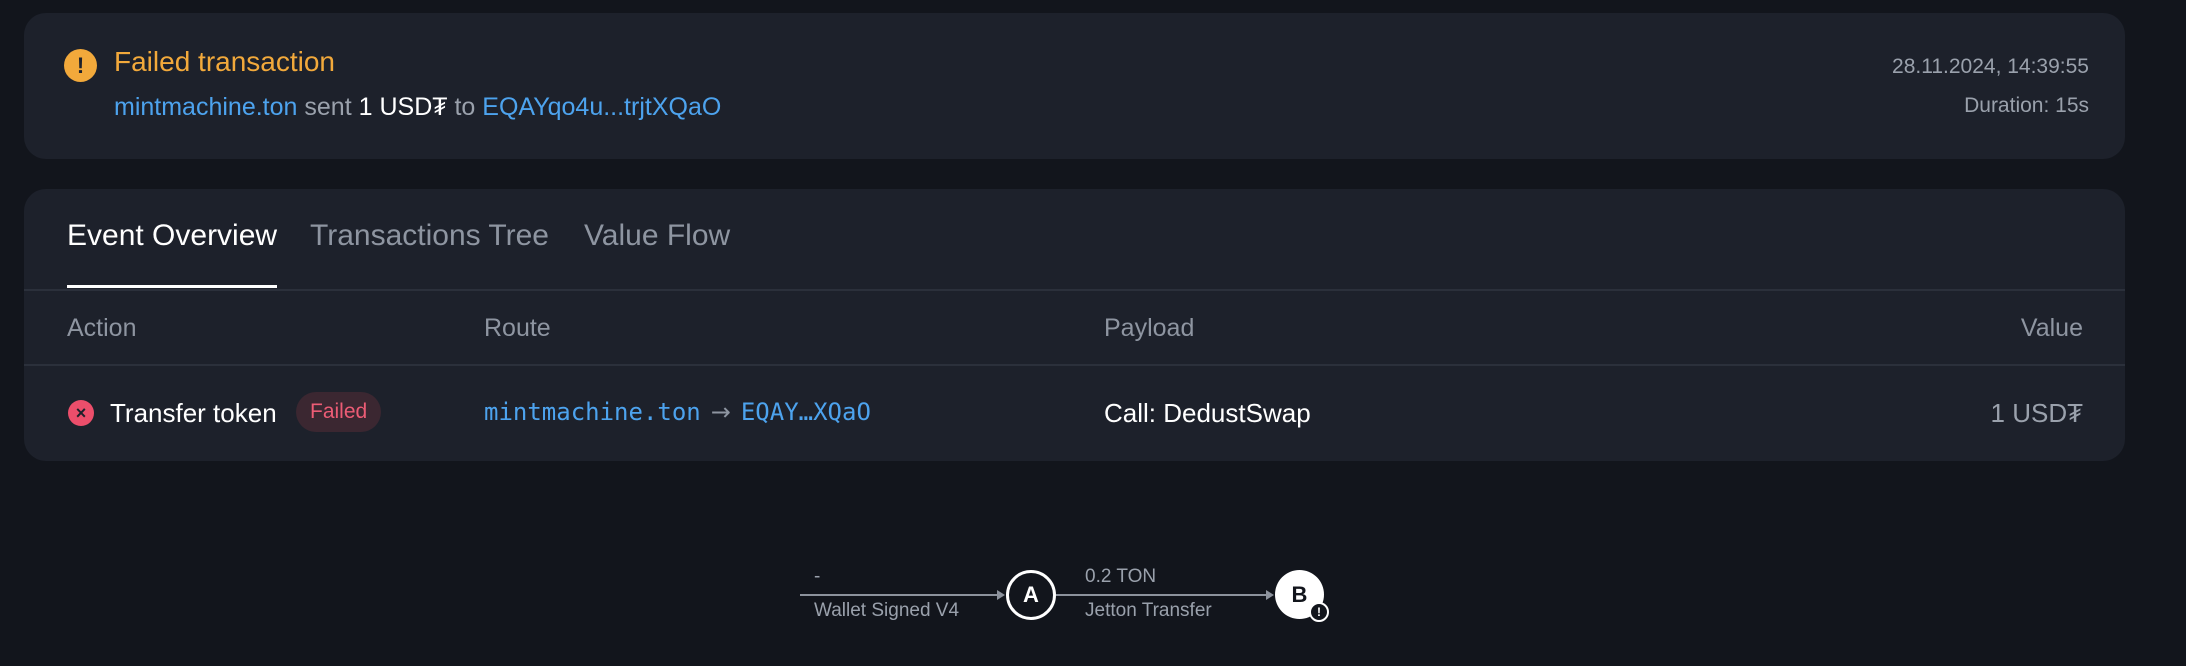  Describe the element at coordinates (465, 107) in the screenshot. I see `to-text: to` at that location.